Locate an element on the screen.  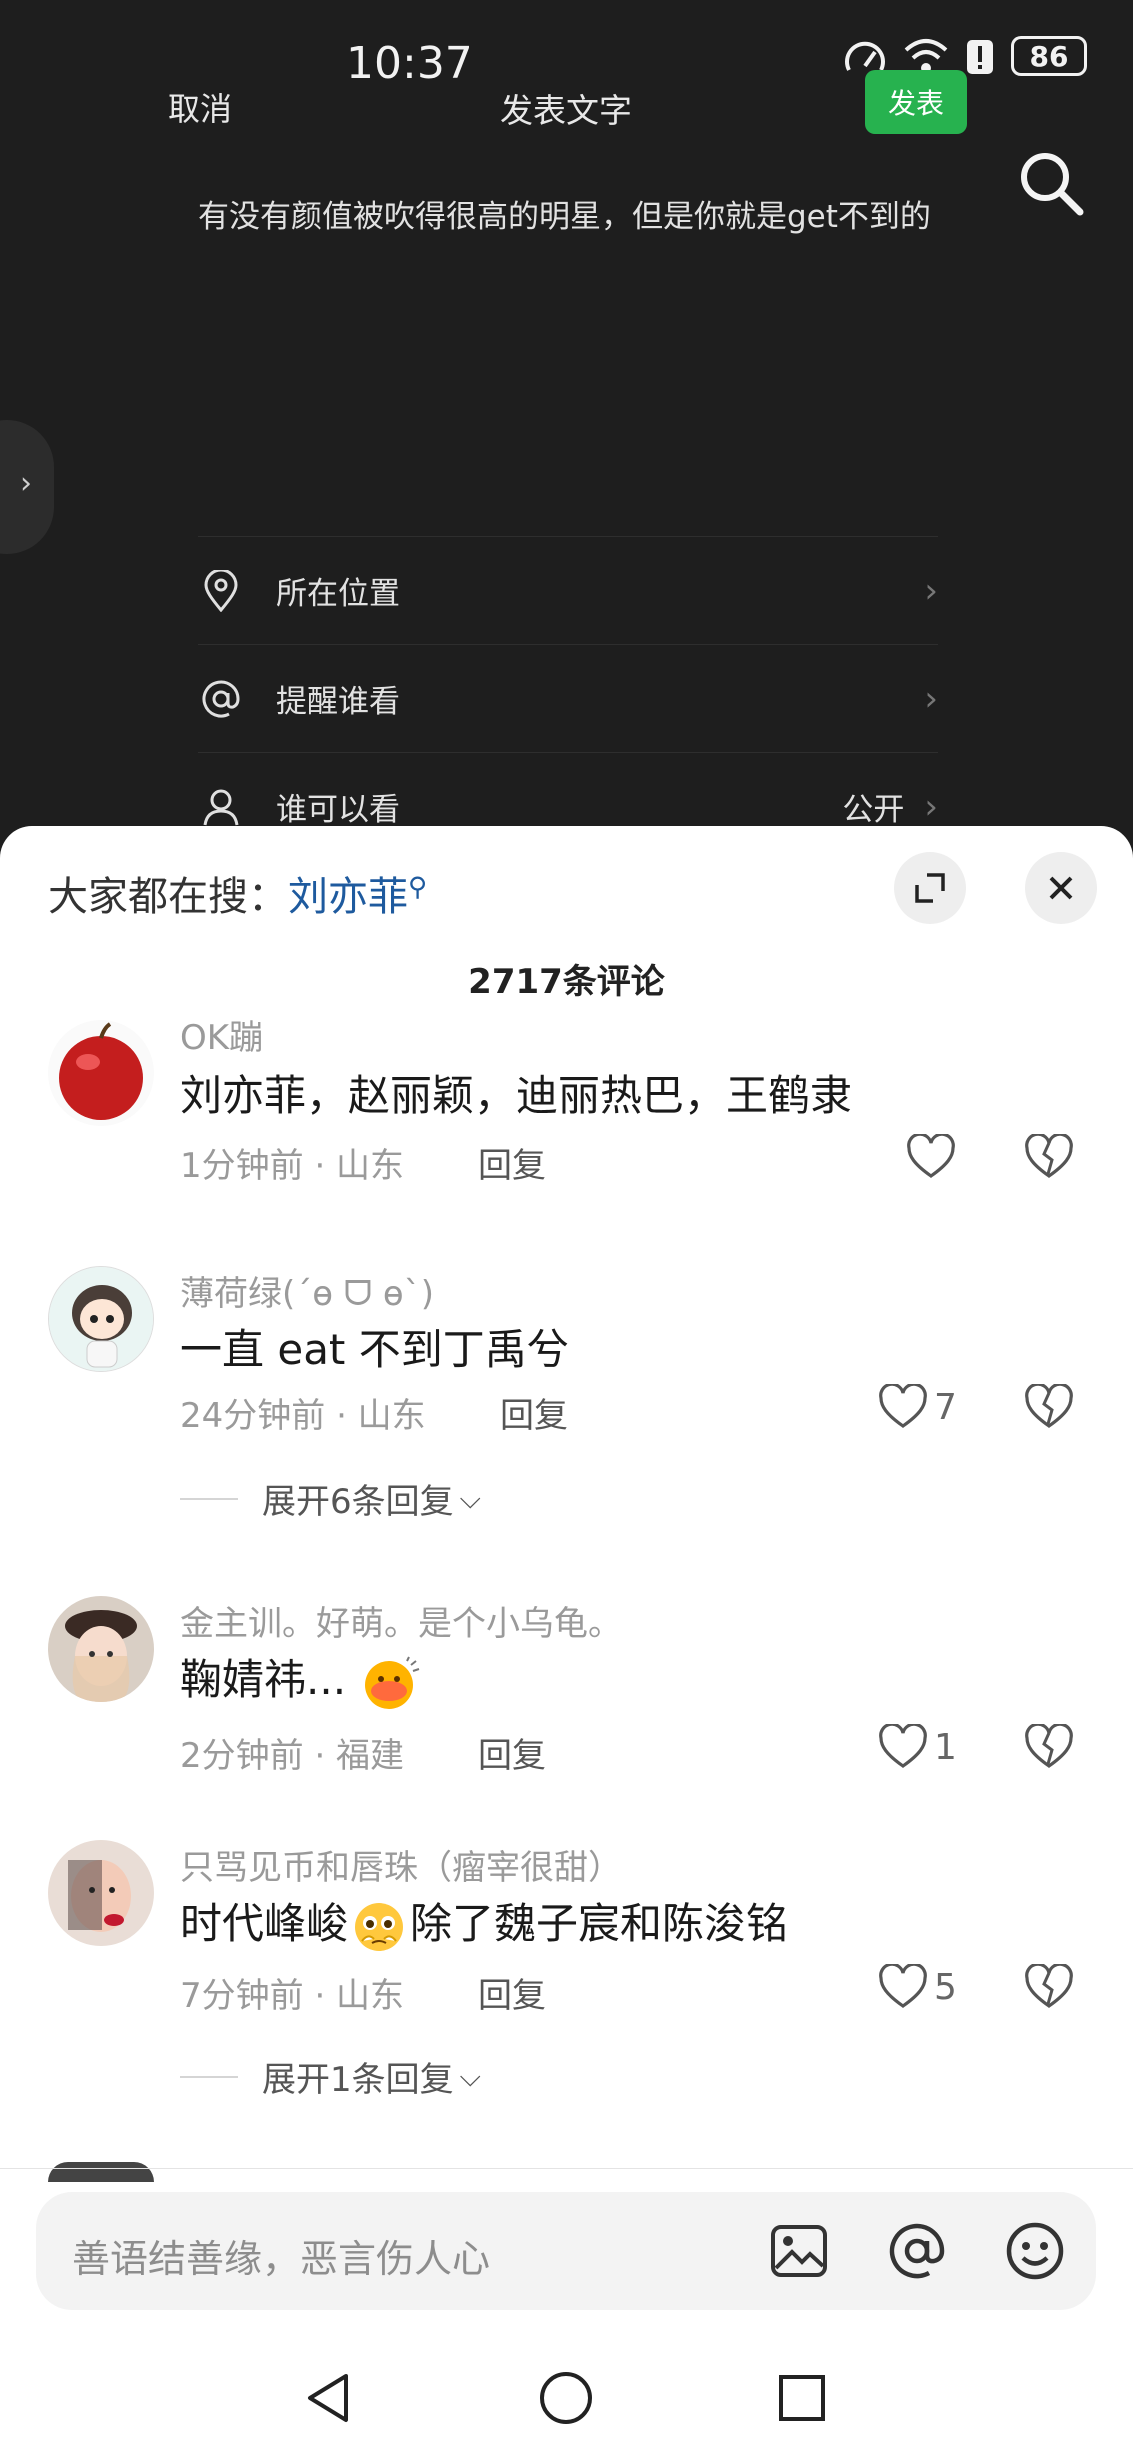
avatar-partial is located at coordinates (101, 2172).